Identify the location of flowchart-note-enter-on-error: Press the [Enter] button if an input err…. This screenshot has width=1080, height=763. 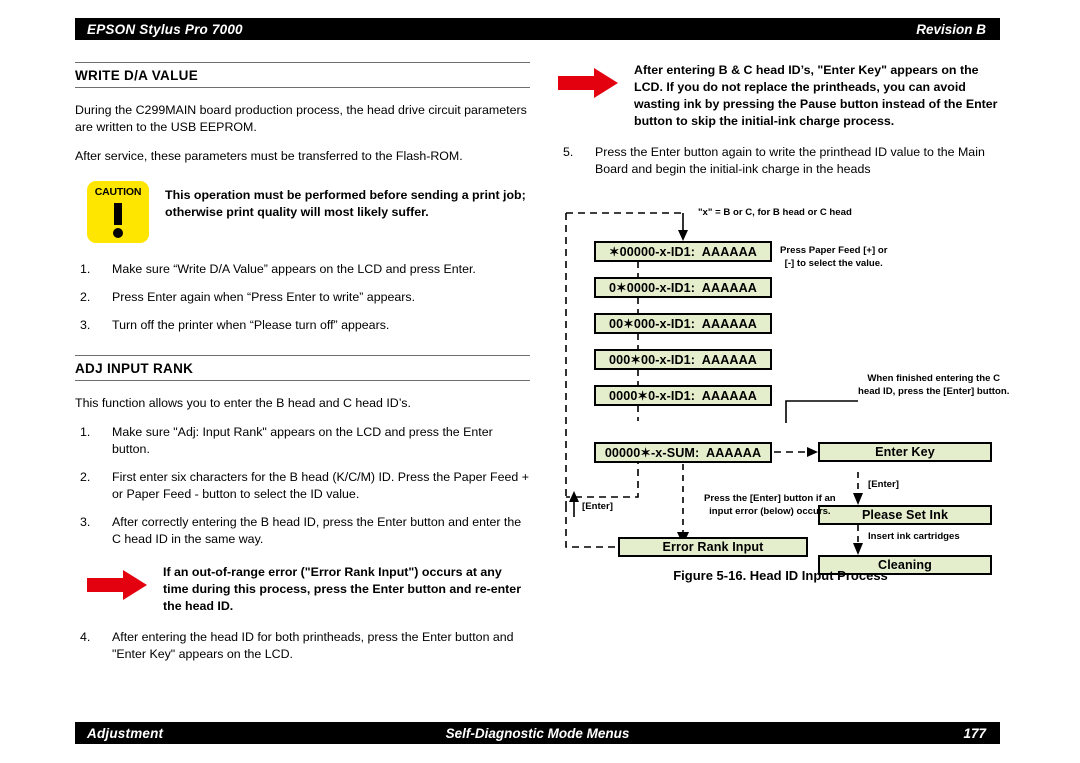
(770, 505).